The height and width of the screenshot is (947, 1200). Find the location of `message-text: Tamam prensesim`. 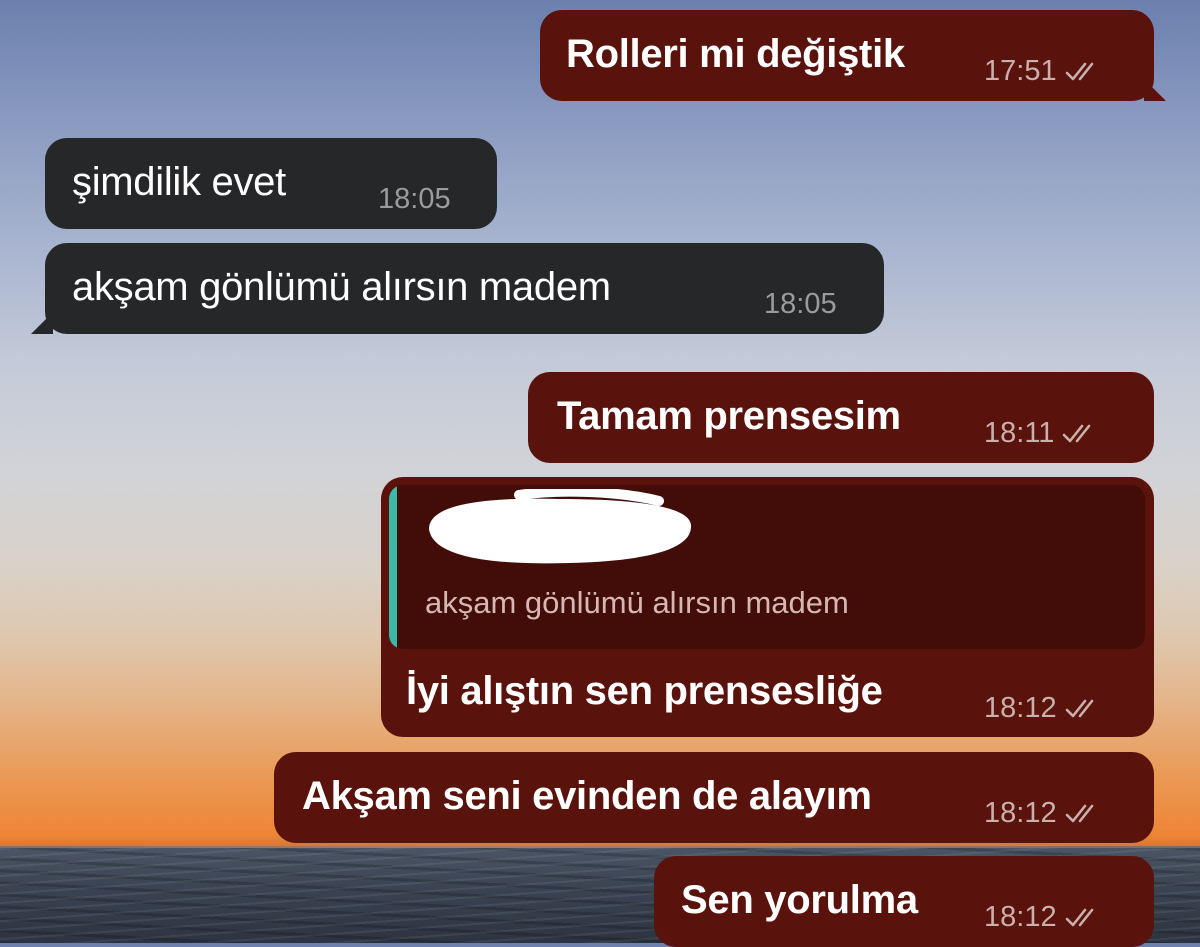

message-text: Tamam prensesim is located at coordinates (729, 416).